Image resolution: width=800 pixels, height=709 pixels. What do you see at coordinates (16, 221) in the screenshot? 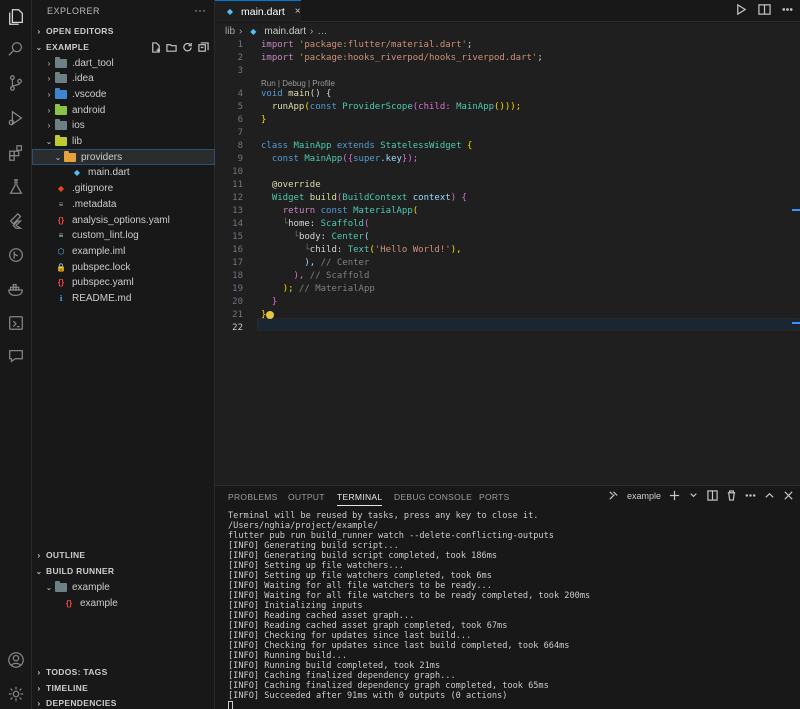
I see `flutter-icon` at bounding box center [16, 221].